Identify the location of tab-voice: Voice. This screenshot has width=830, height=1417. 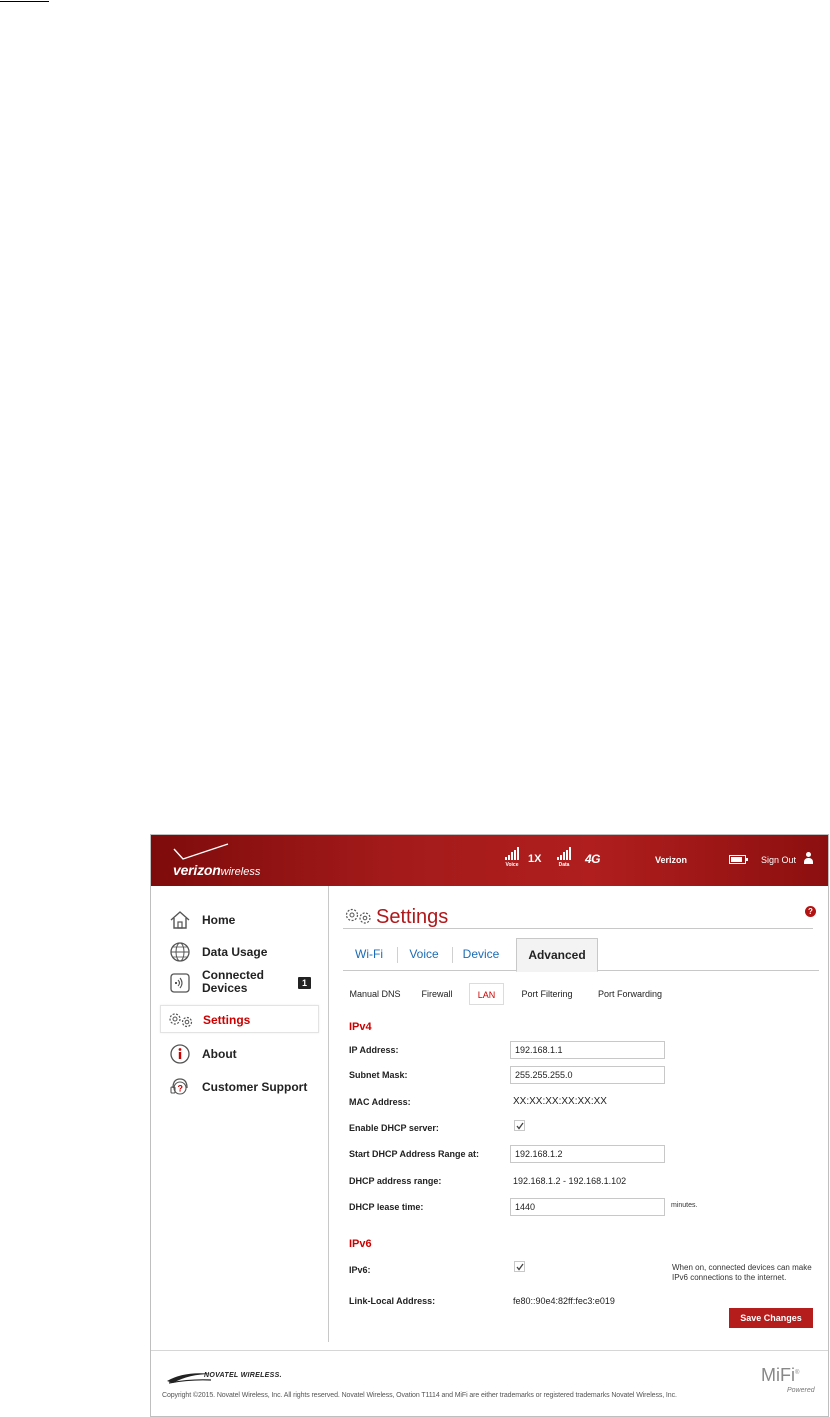
(424, 954).